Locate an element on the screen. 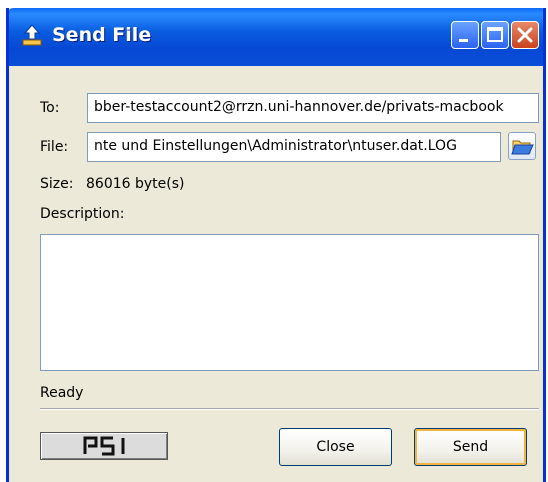 This screenshot has width=548, height=482. close-button: Close is located at coordinates (335, 447).